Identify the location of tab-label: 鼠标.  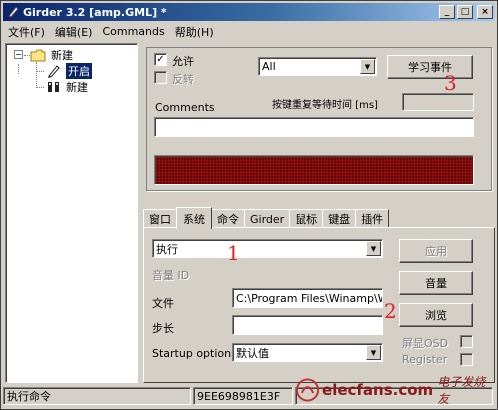
(306, 219).